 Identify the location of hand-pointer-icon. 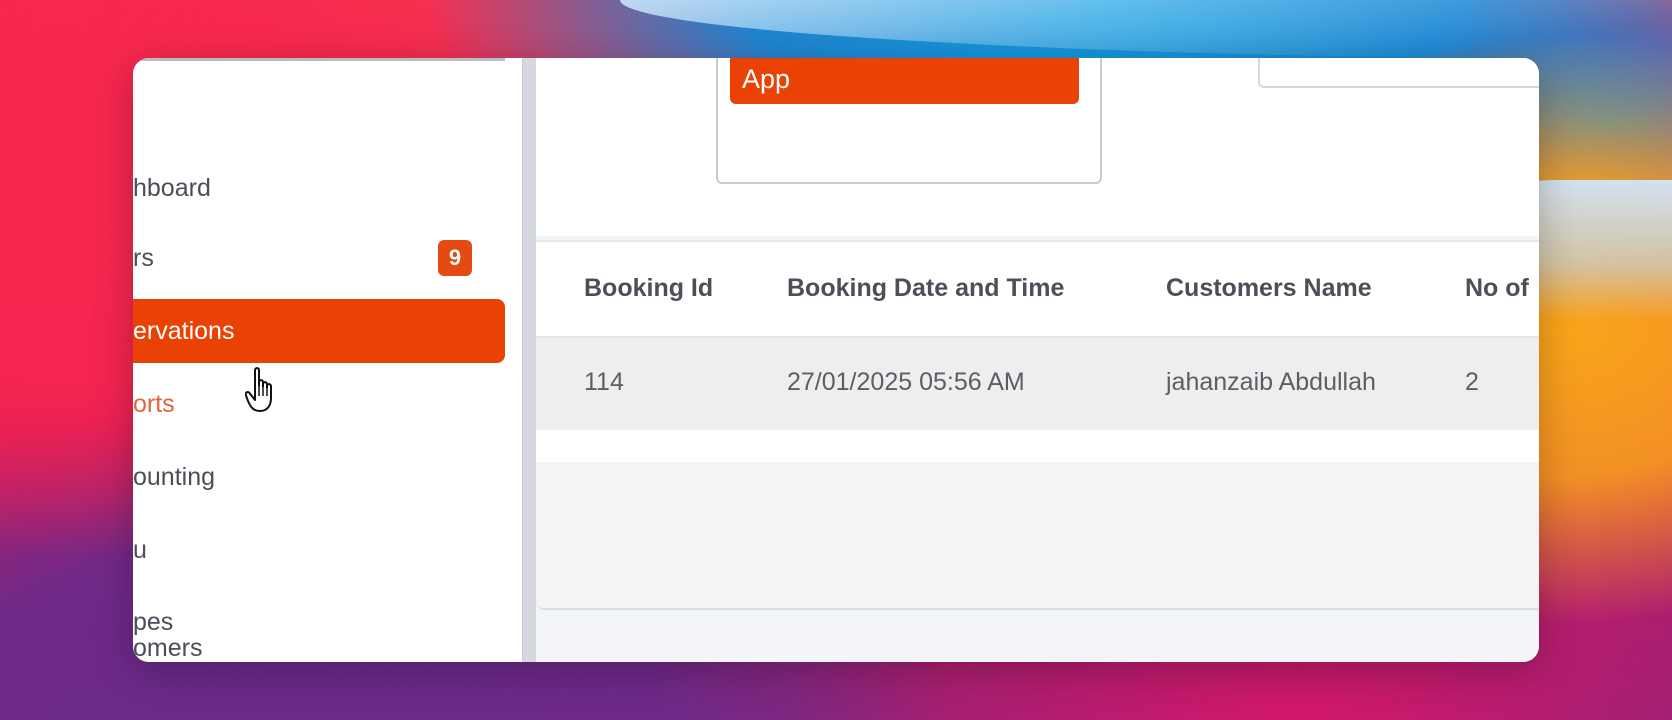
(258, 389).